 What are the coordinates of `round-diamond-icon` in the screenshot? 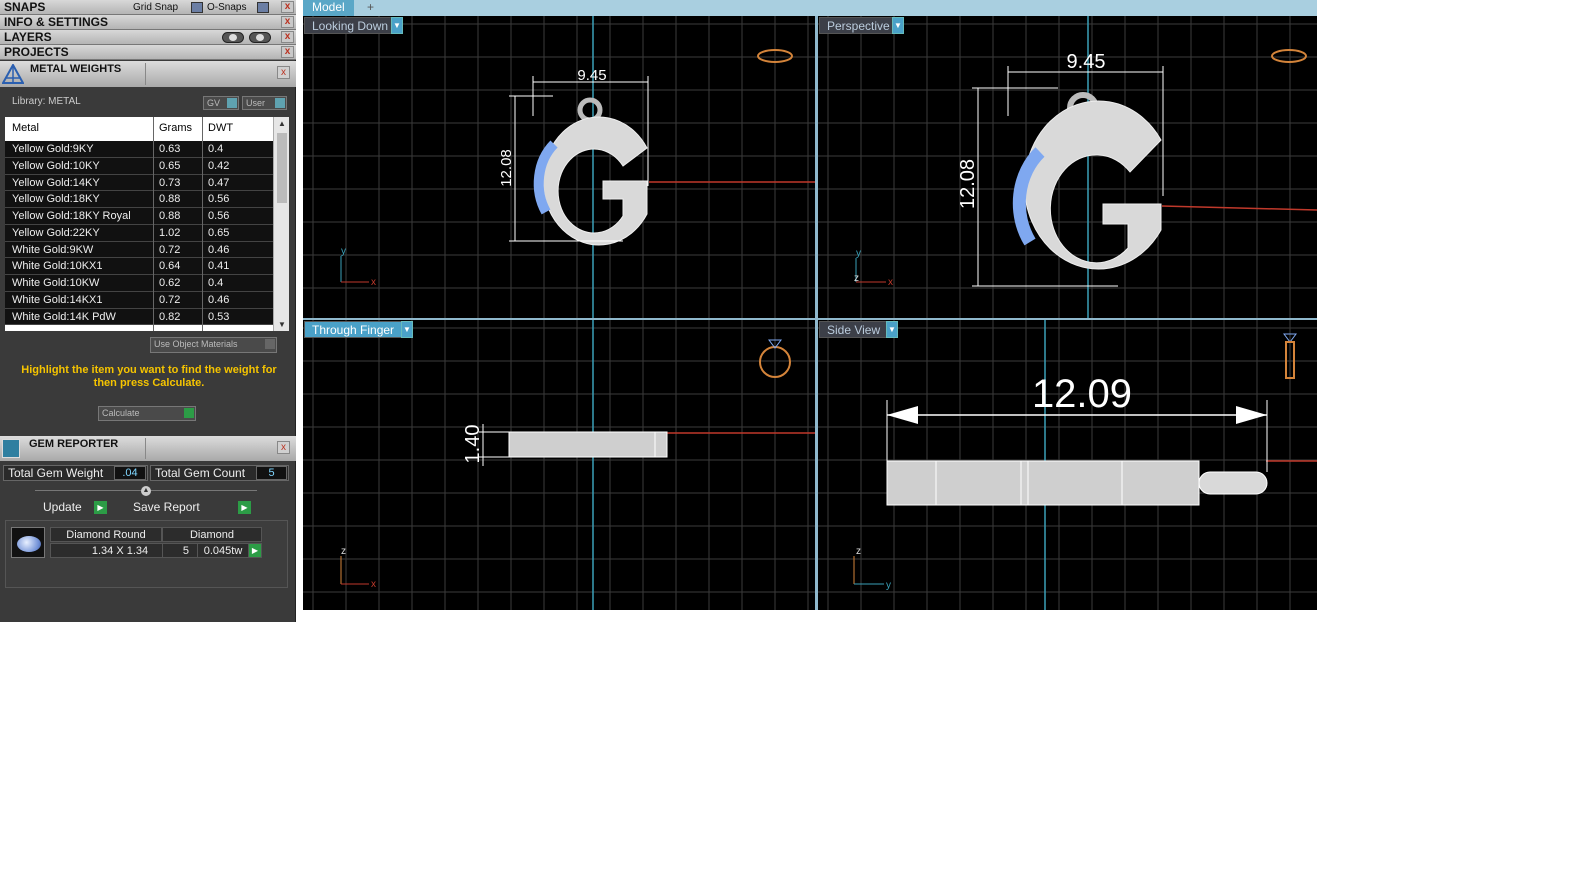 It's located at (29, 544).